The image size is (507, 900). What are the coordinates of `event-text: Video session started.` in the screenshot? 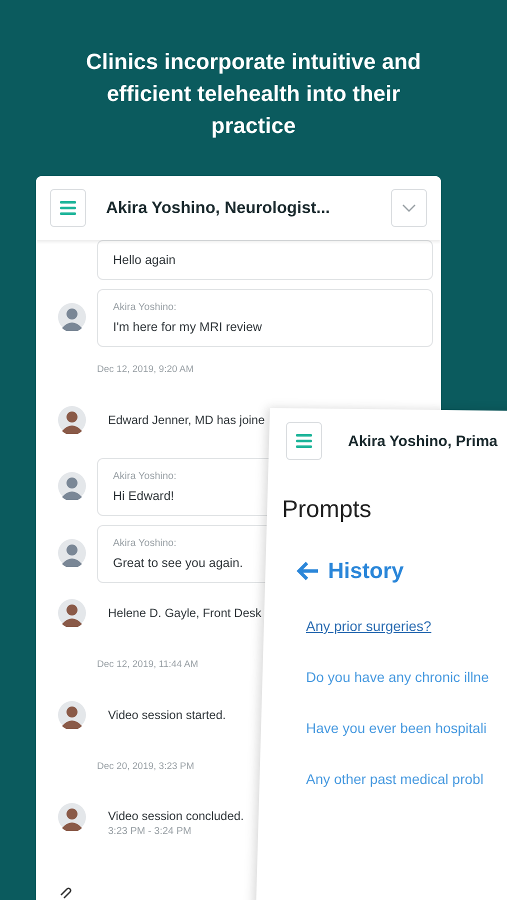 It's located at (167, 715).